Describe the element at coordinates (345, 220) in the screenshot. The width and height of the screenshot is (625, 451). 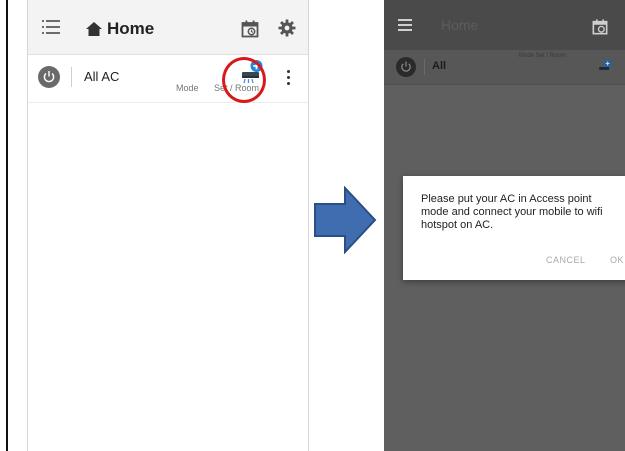
I see `arrow-right-icon` at that location.